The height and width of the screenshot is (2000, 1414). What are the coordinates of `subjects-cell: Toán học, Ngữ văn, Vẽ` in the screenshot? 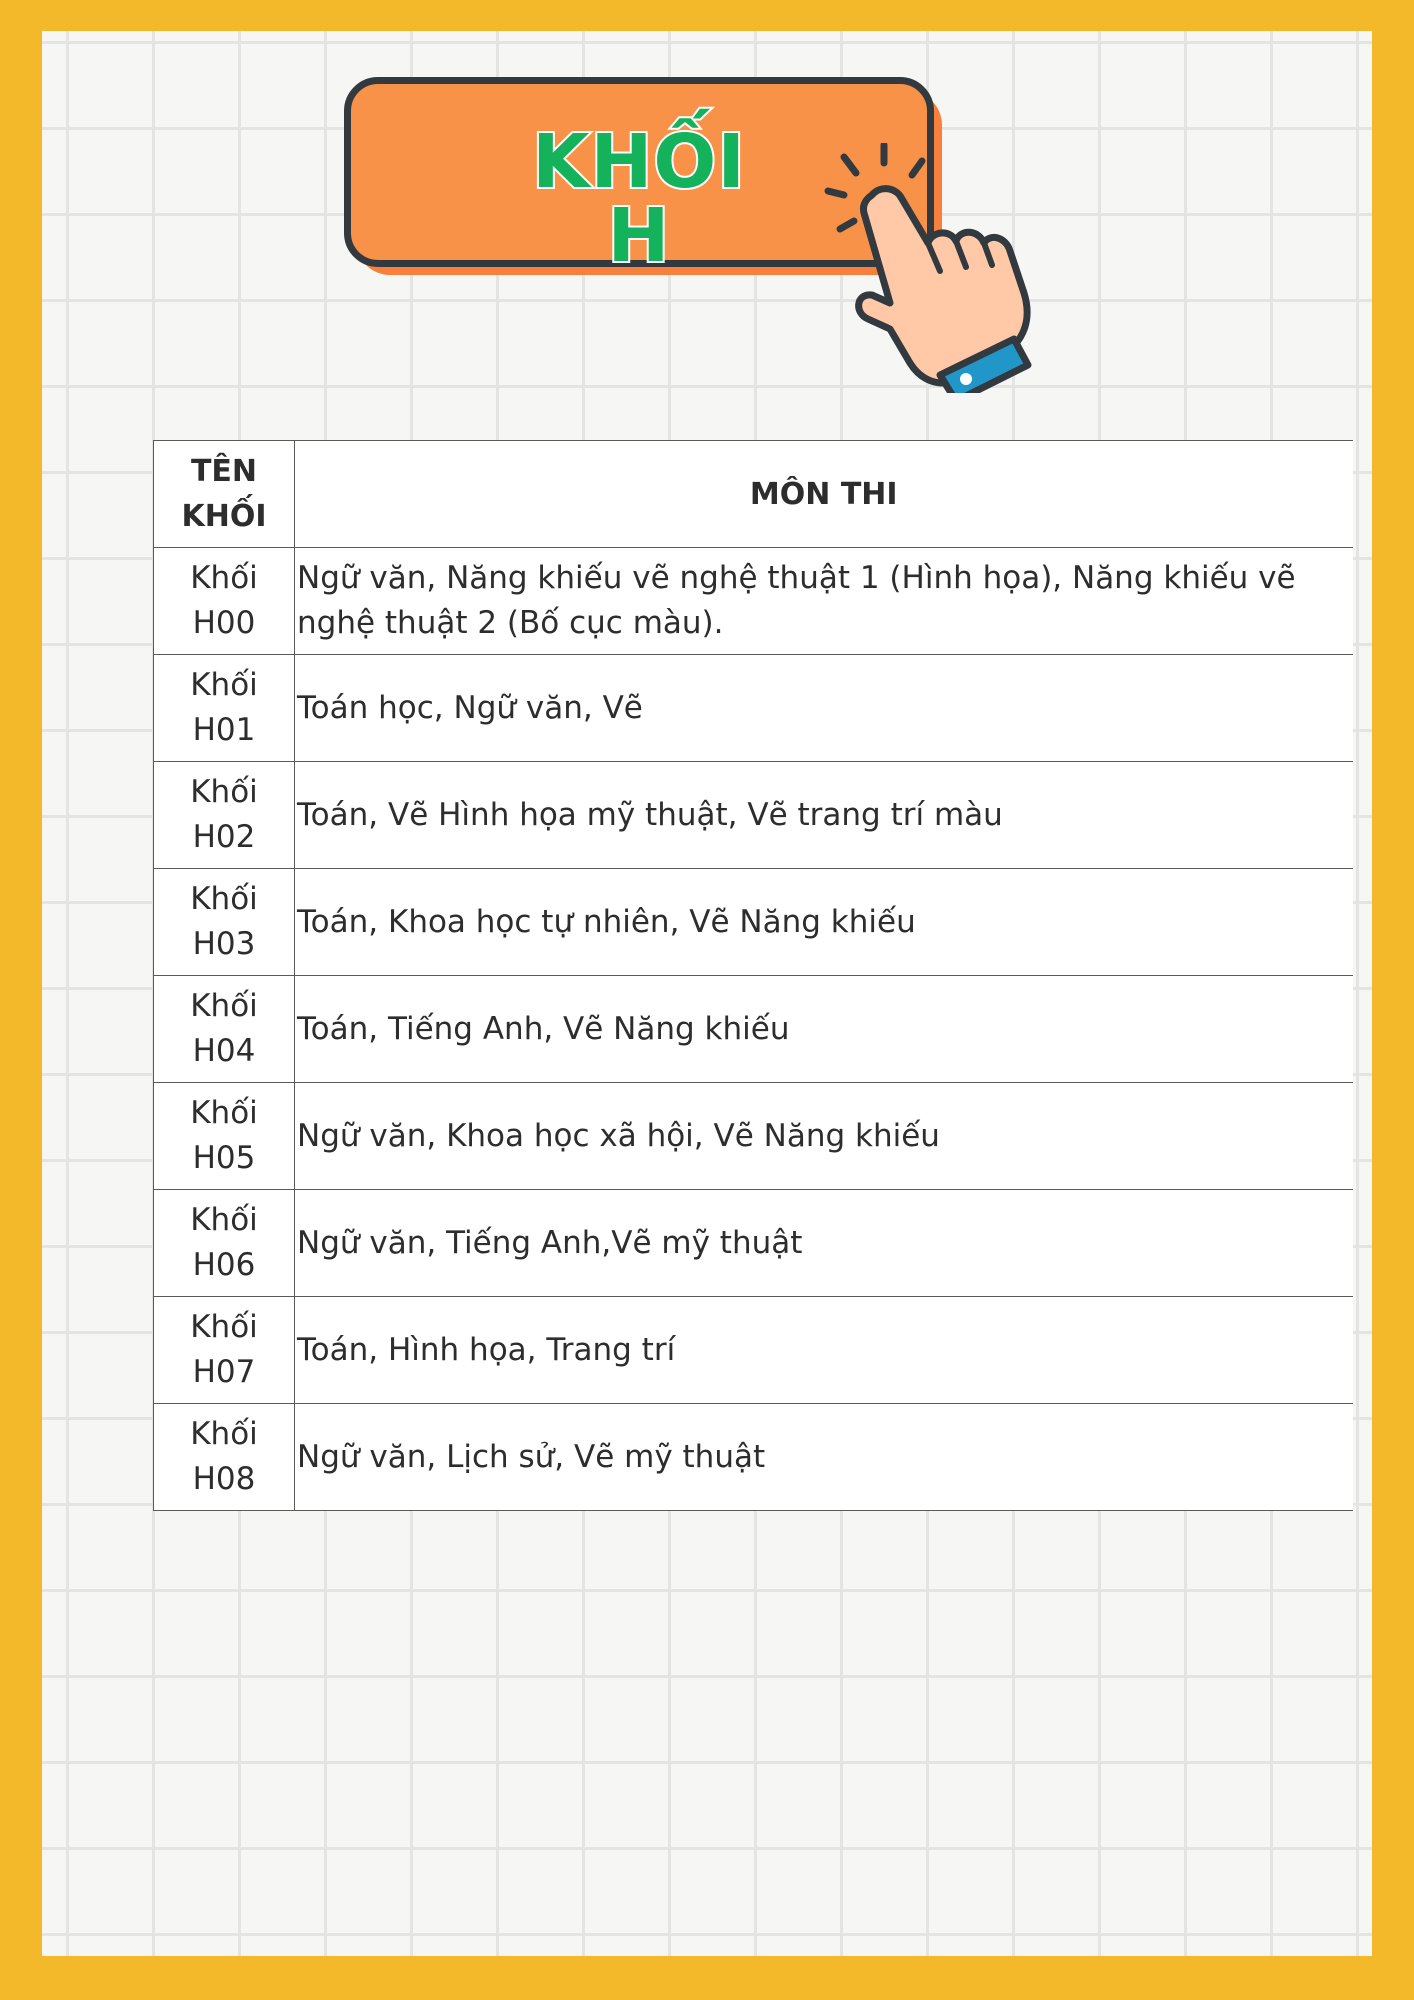 It's located at (823, 708).